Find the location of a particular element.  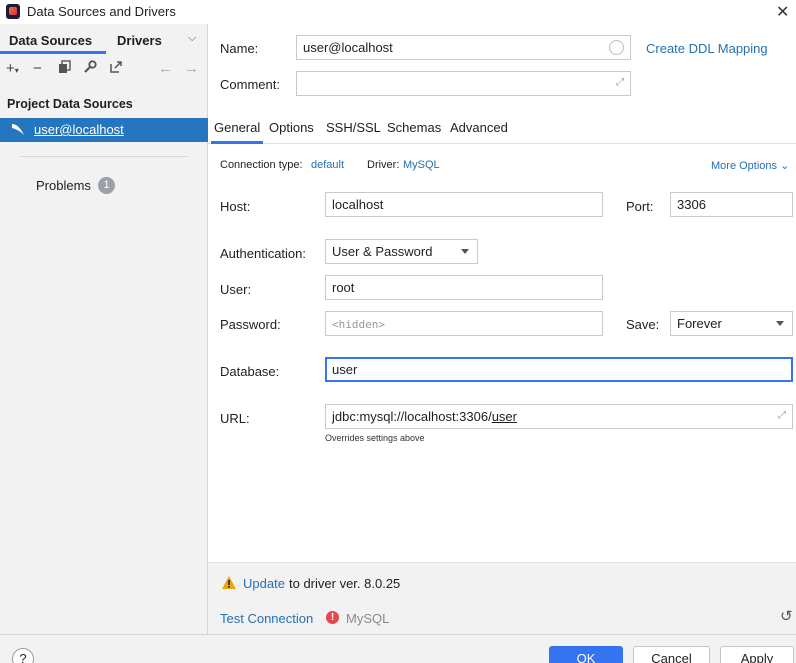

close-icon: ✕ is located at coordinates (782, 12).